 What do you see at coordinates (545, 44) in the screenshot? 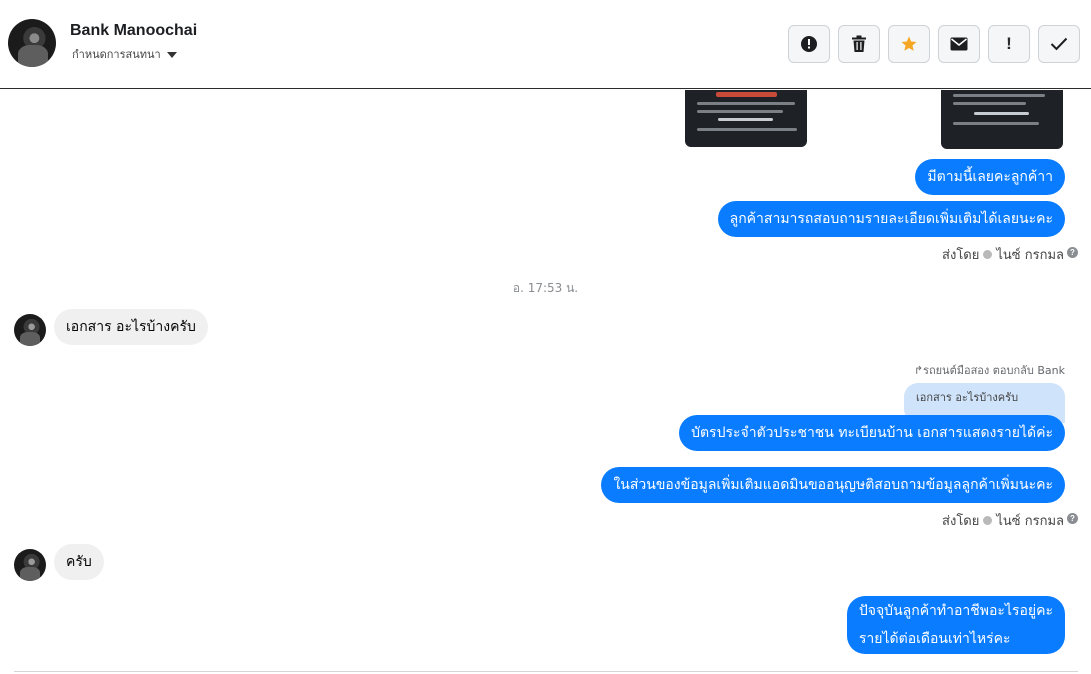
I see `conversation-header: Bank Manoochai กำหนดการสนทนา !` at bounding box center [545, 44].